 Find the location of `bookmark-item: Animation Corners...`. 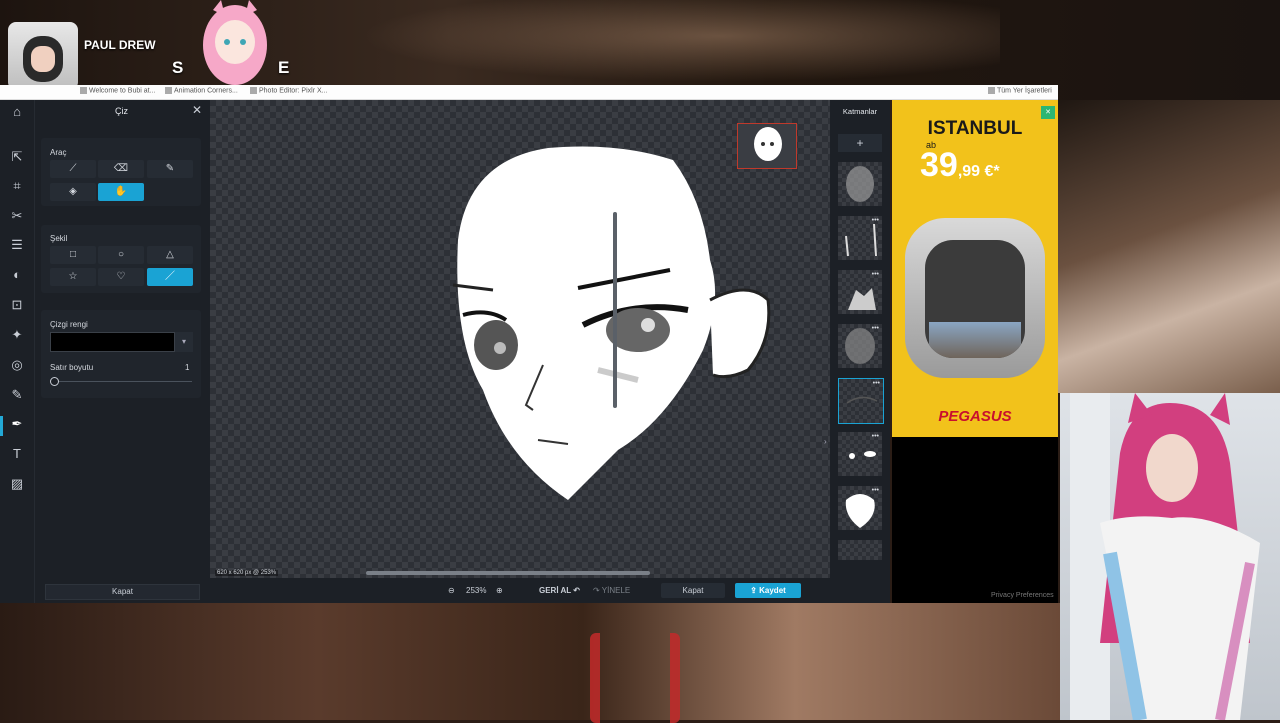

bookmark-item: Animation Corners... is located at coordinates (201, 90).